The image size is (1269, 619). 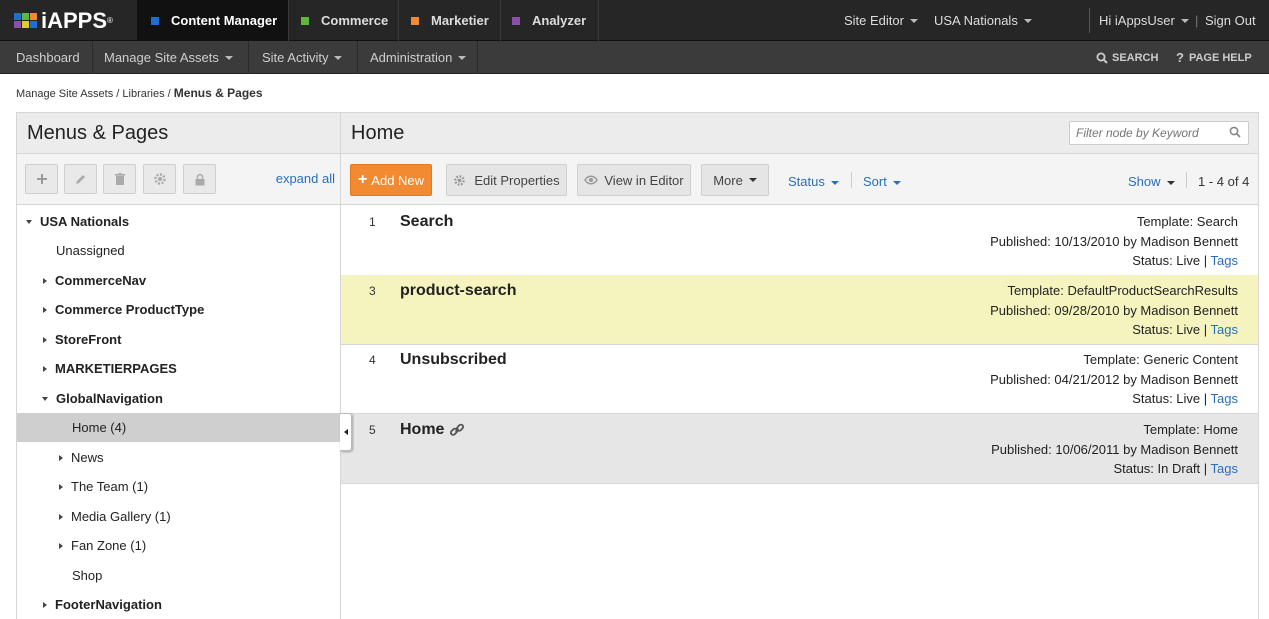 I want to click on show-label: Show, so click(x=1144, y=181).